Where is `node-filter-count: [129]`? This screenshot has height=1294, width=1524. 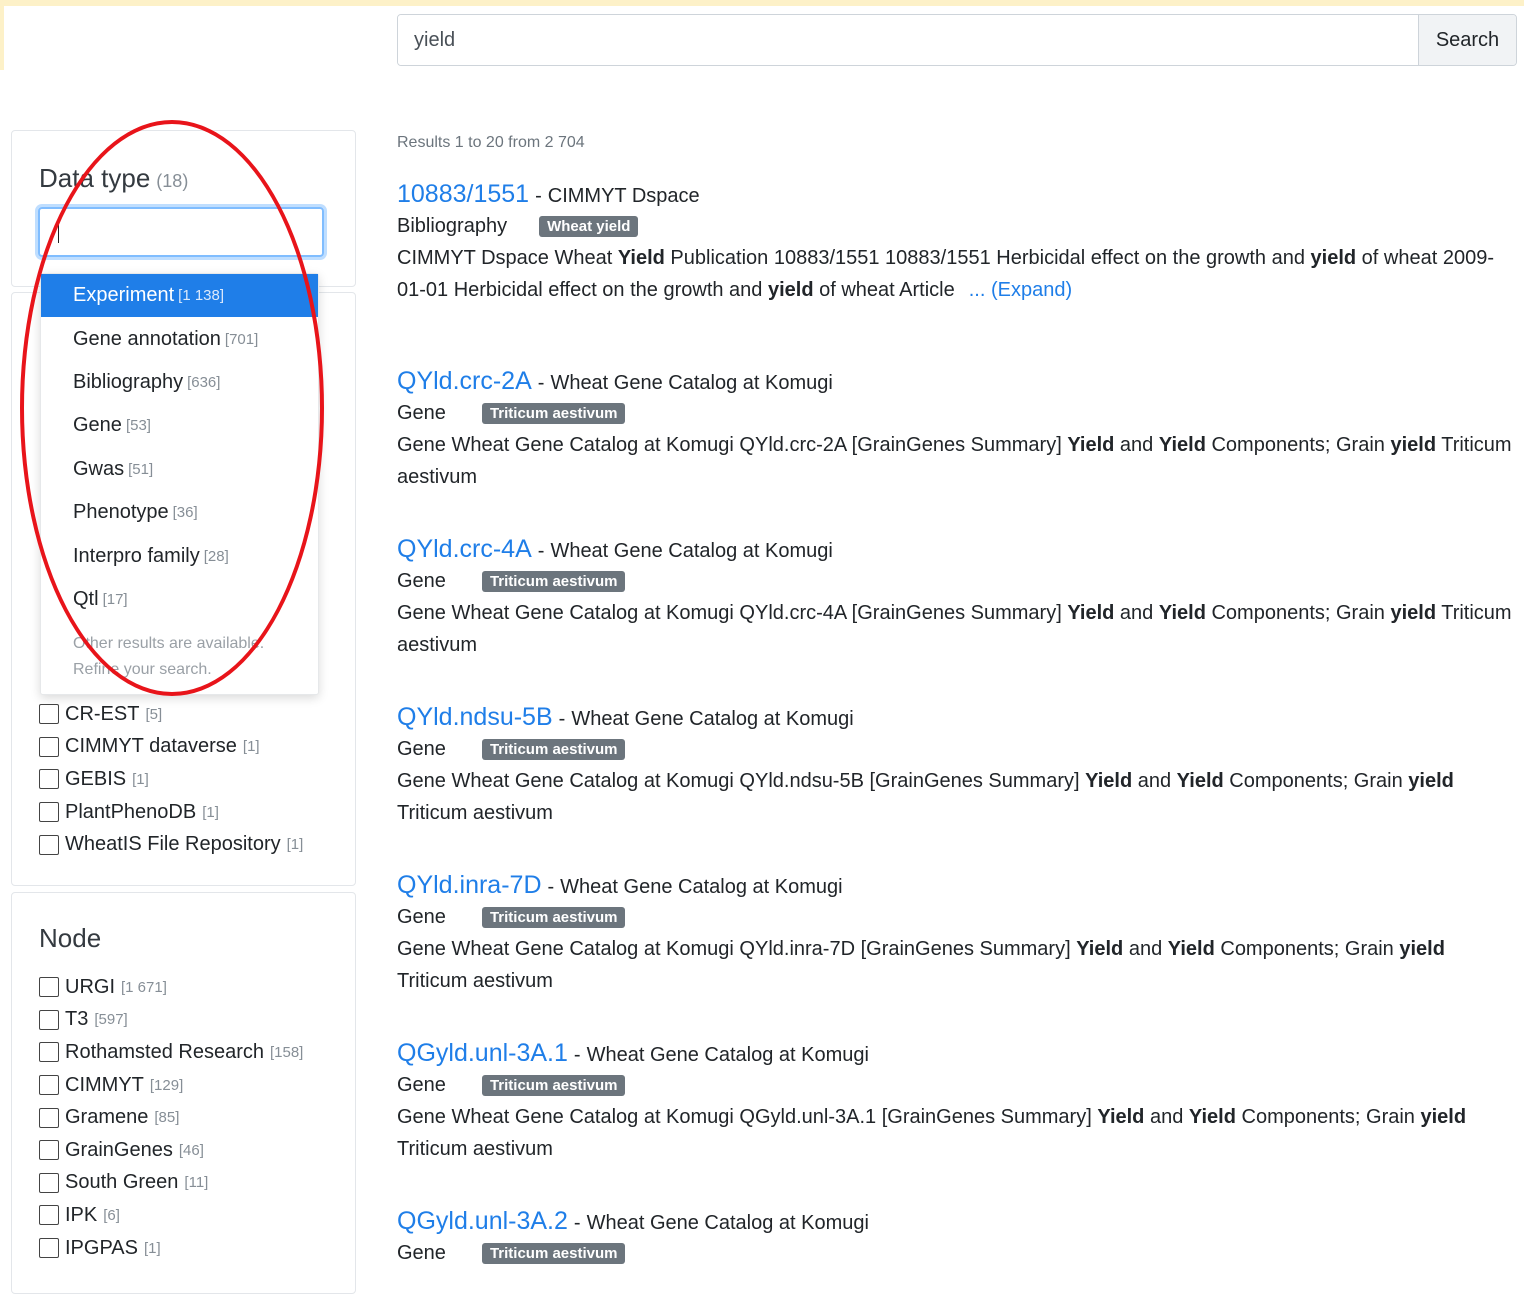
node-filter-count: [129] is located at coordinates (166, 1085).